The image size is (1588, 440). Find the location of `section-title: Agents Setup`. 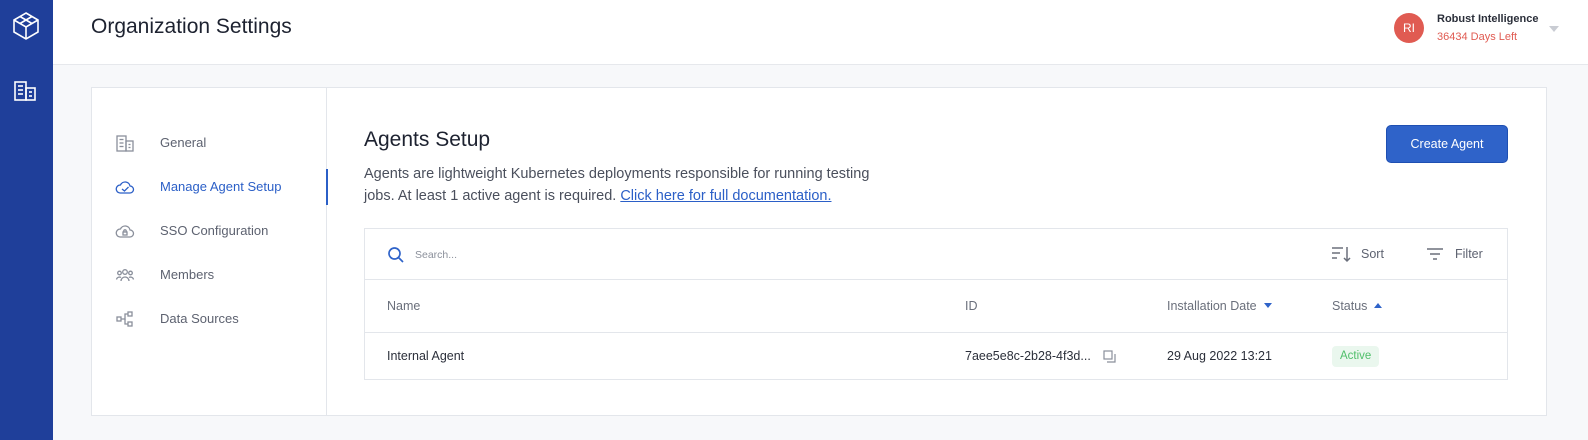

section-title: Agents Setup is located at coordinates (427, 139).